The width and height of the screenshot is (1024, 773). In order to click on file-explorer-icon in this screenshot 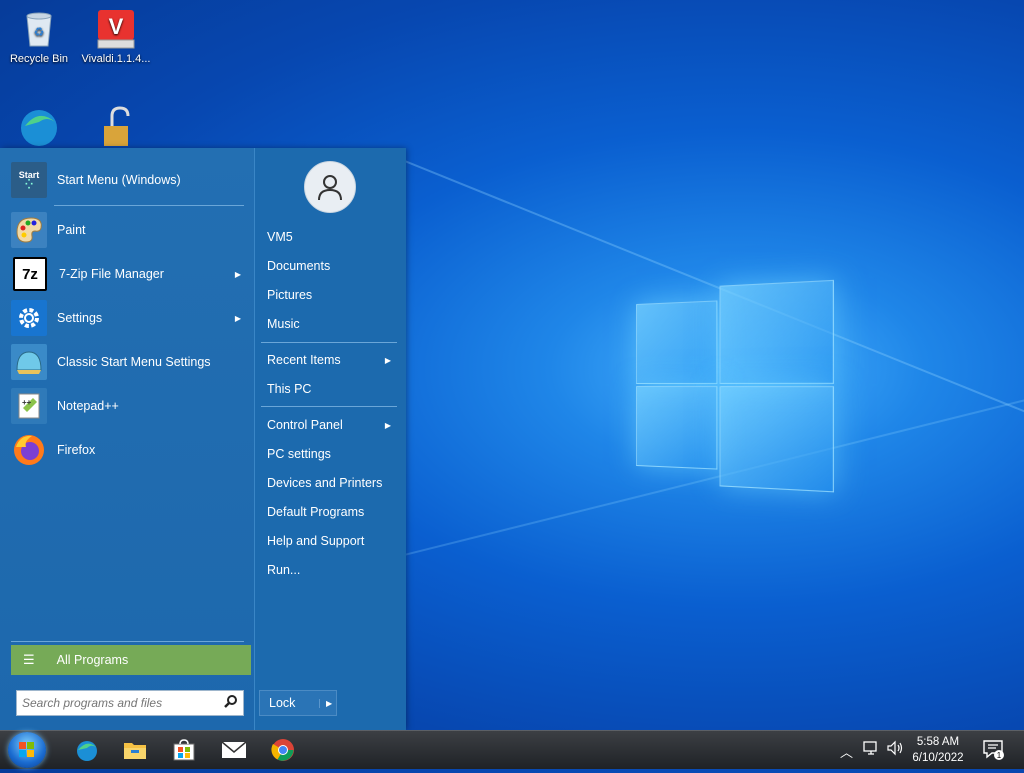, I will do `click(135, 751)`.